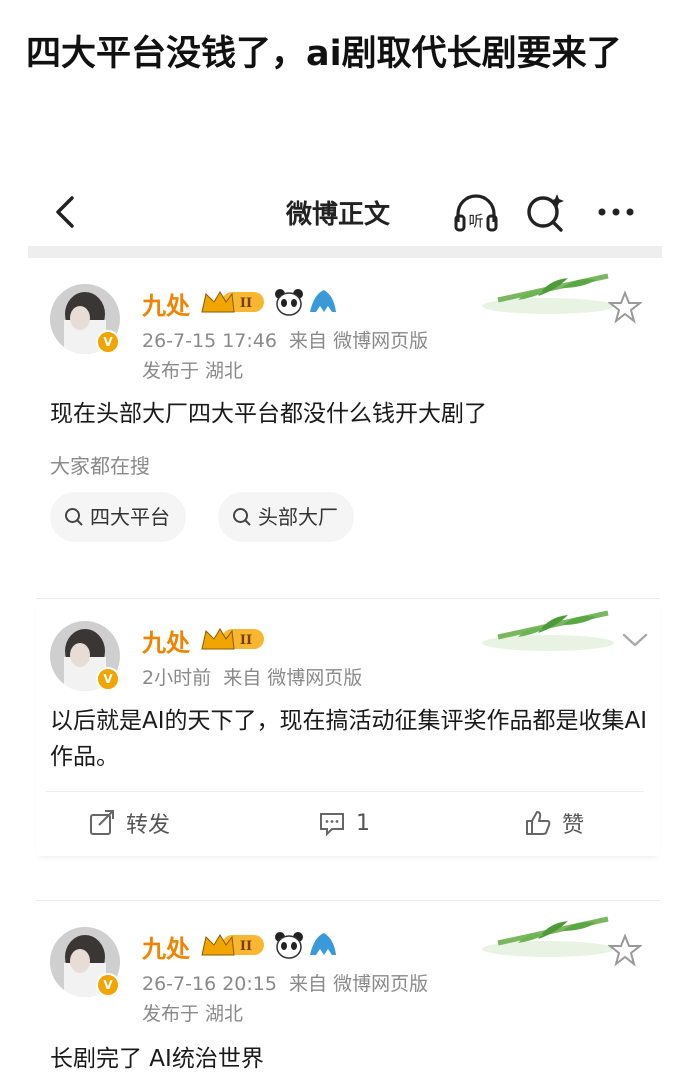  Describe the element at coordinates (345, 252) in the screenshot. I see `header-divider` at that location.